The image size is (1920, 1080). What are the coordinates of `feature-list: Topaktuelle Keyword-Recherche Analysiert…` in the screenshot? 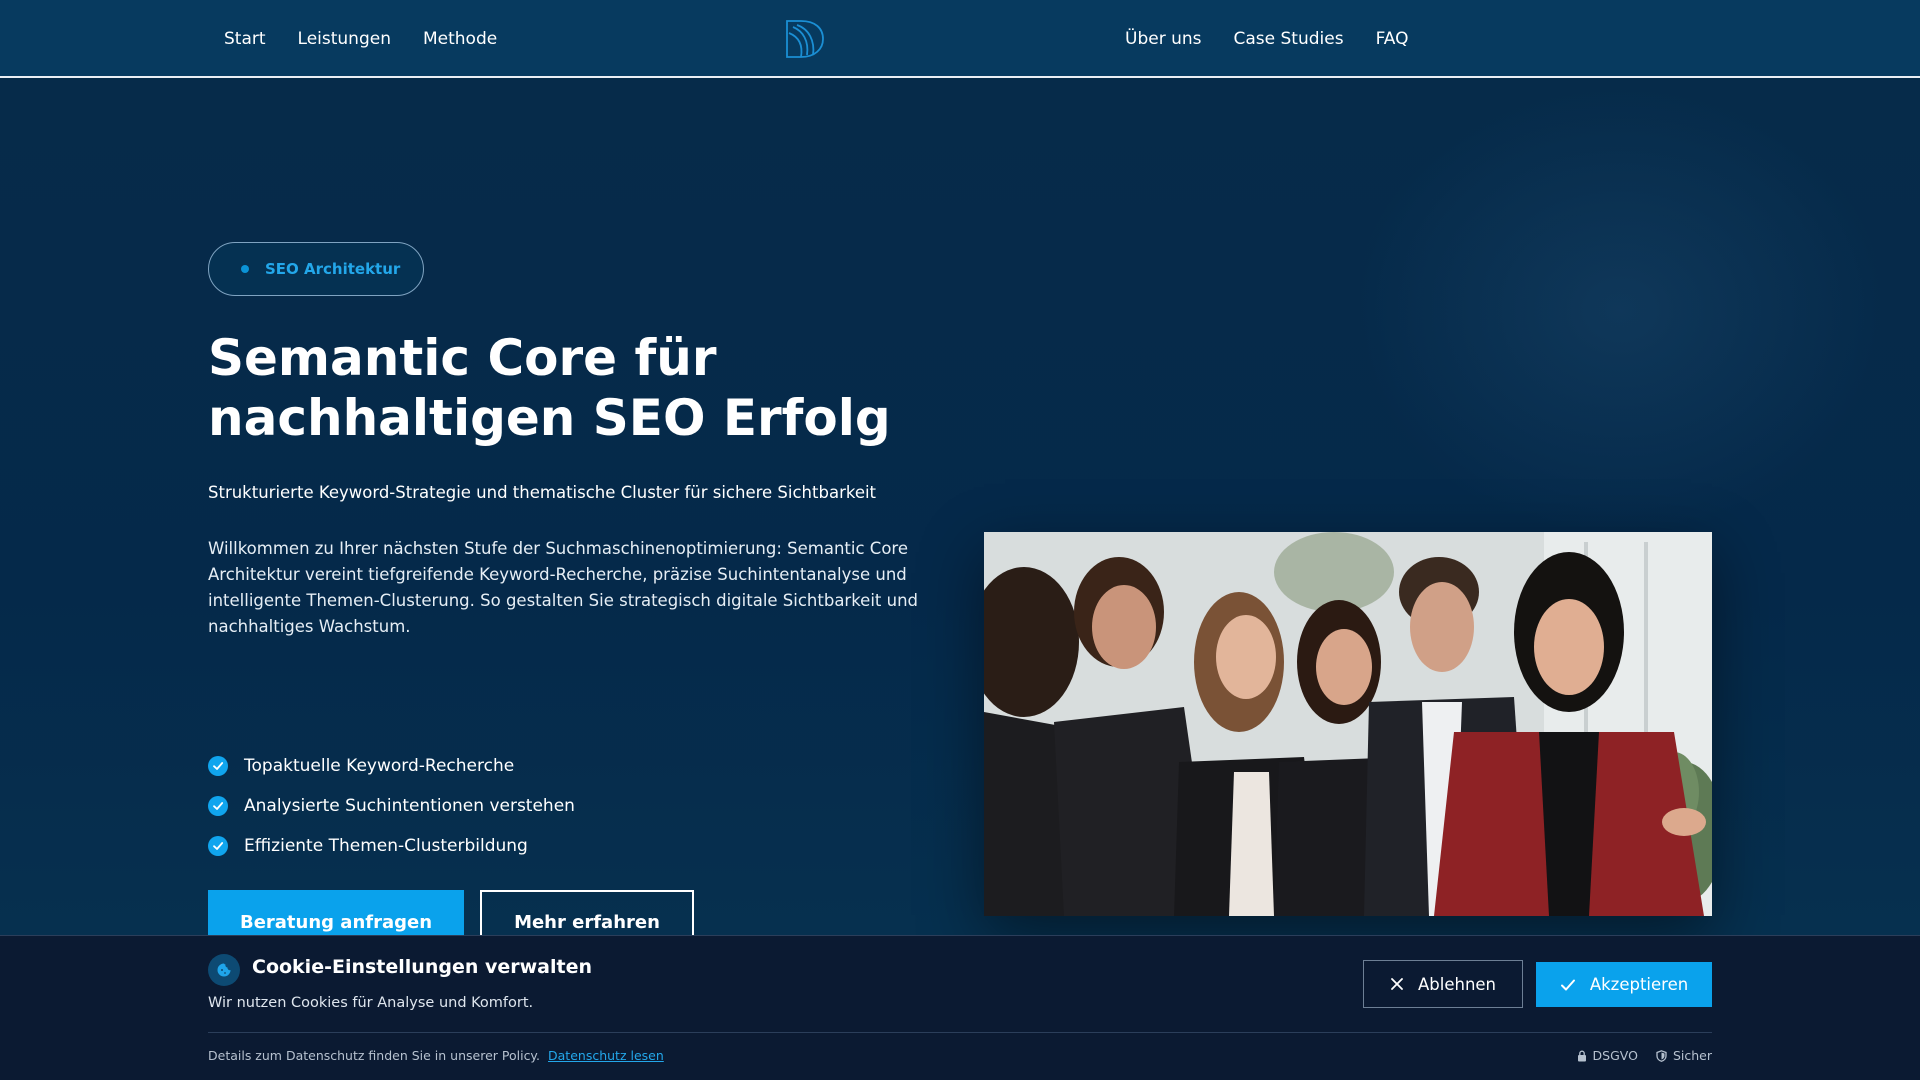 It's located at (558, 806).